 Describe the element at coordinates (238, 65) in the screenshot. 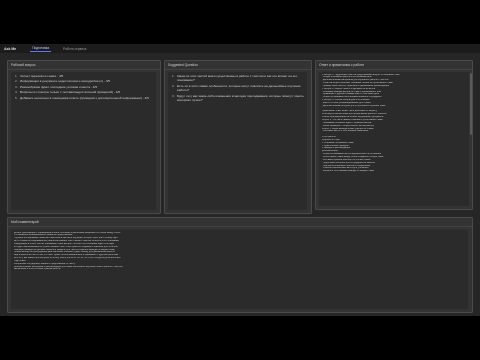

I see `suggested-panel-header: Suggested Question` at that location.